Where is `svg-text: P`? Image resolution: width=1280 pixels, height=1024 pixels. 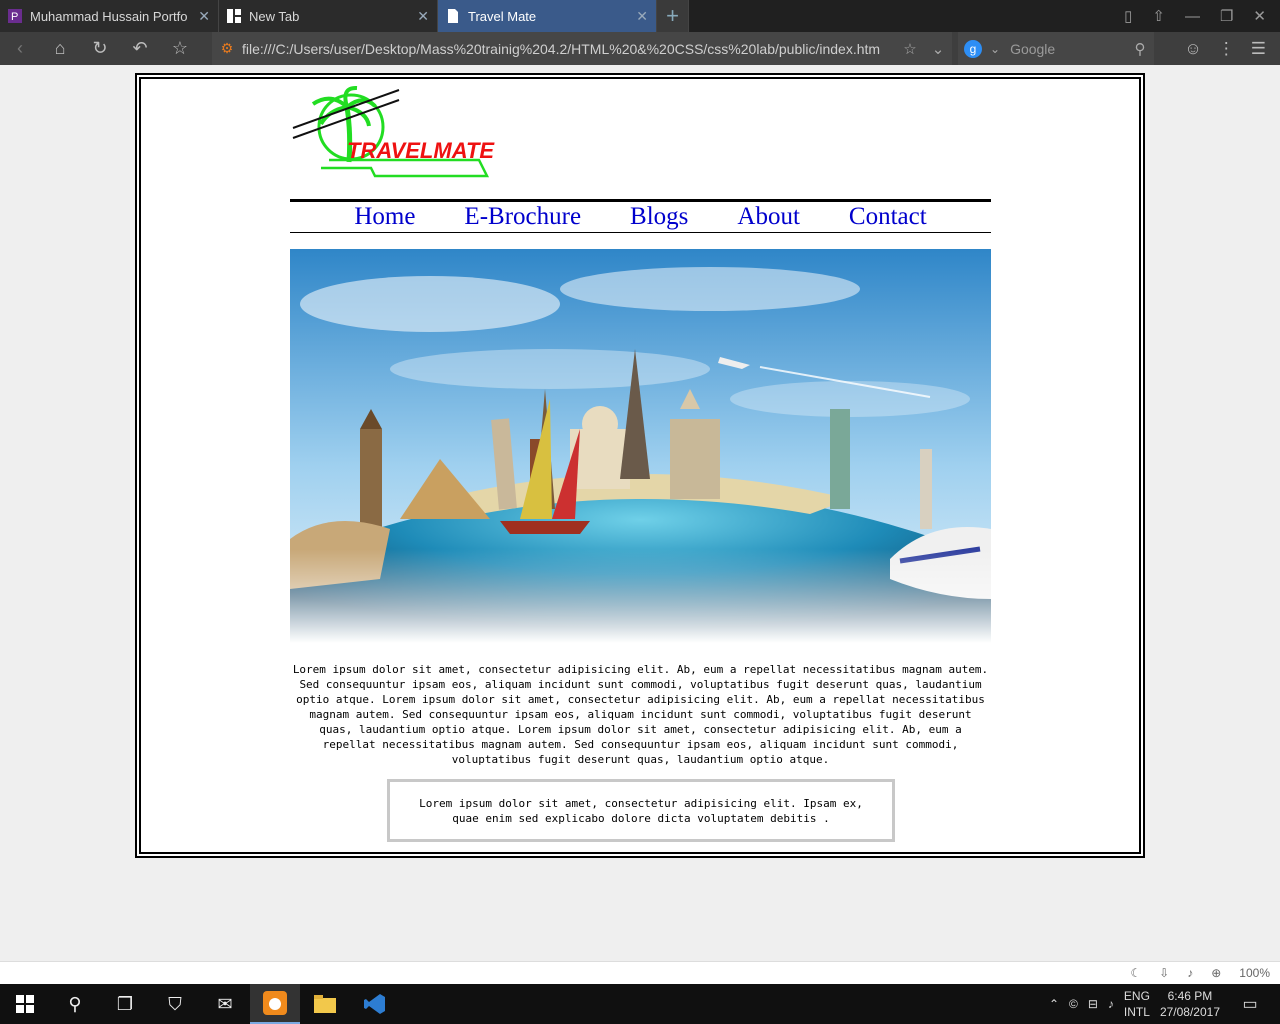 svg-text: P is located at coordinates (14, 17).